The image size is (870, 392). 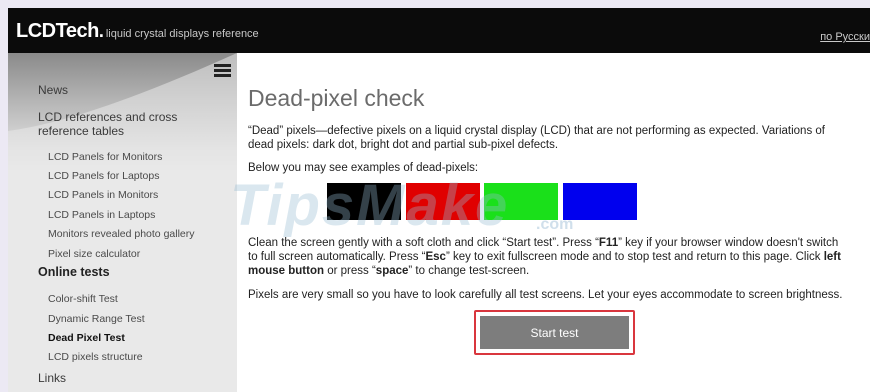 What do you see at coordinates (364, 201) in the screenshot?
I see `dead-pixel-example-black` at bounding box center [364, 201].